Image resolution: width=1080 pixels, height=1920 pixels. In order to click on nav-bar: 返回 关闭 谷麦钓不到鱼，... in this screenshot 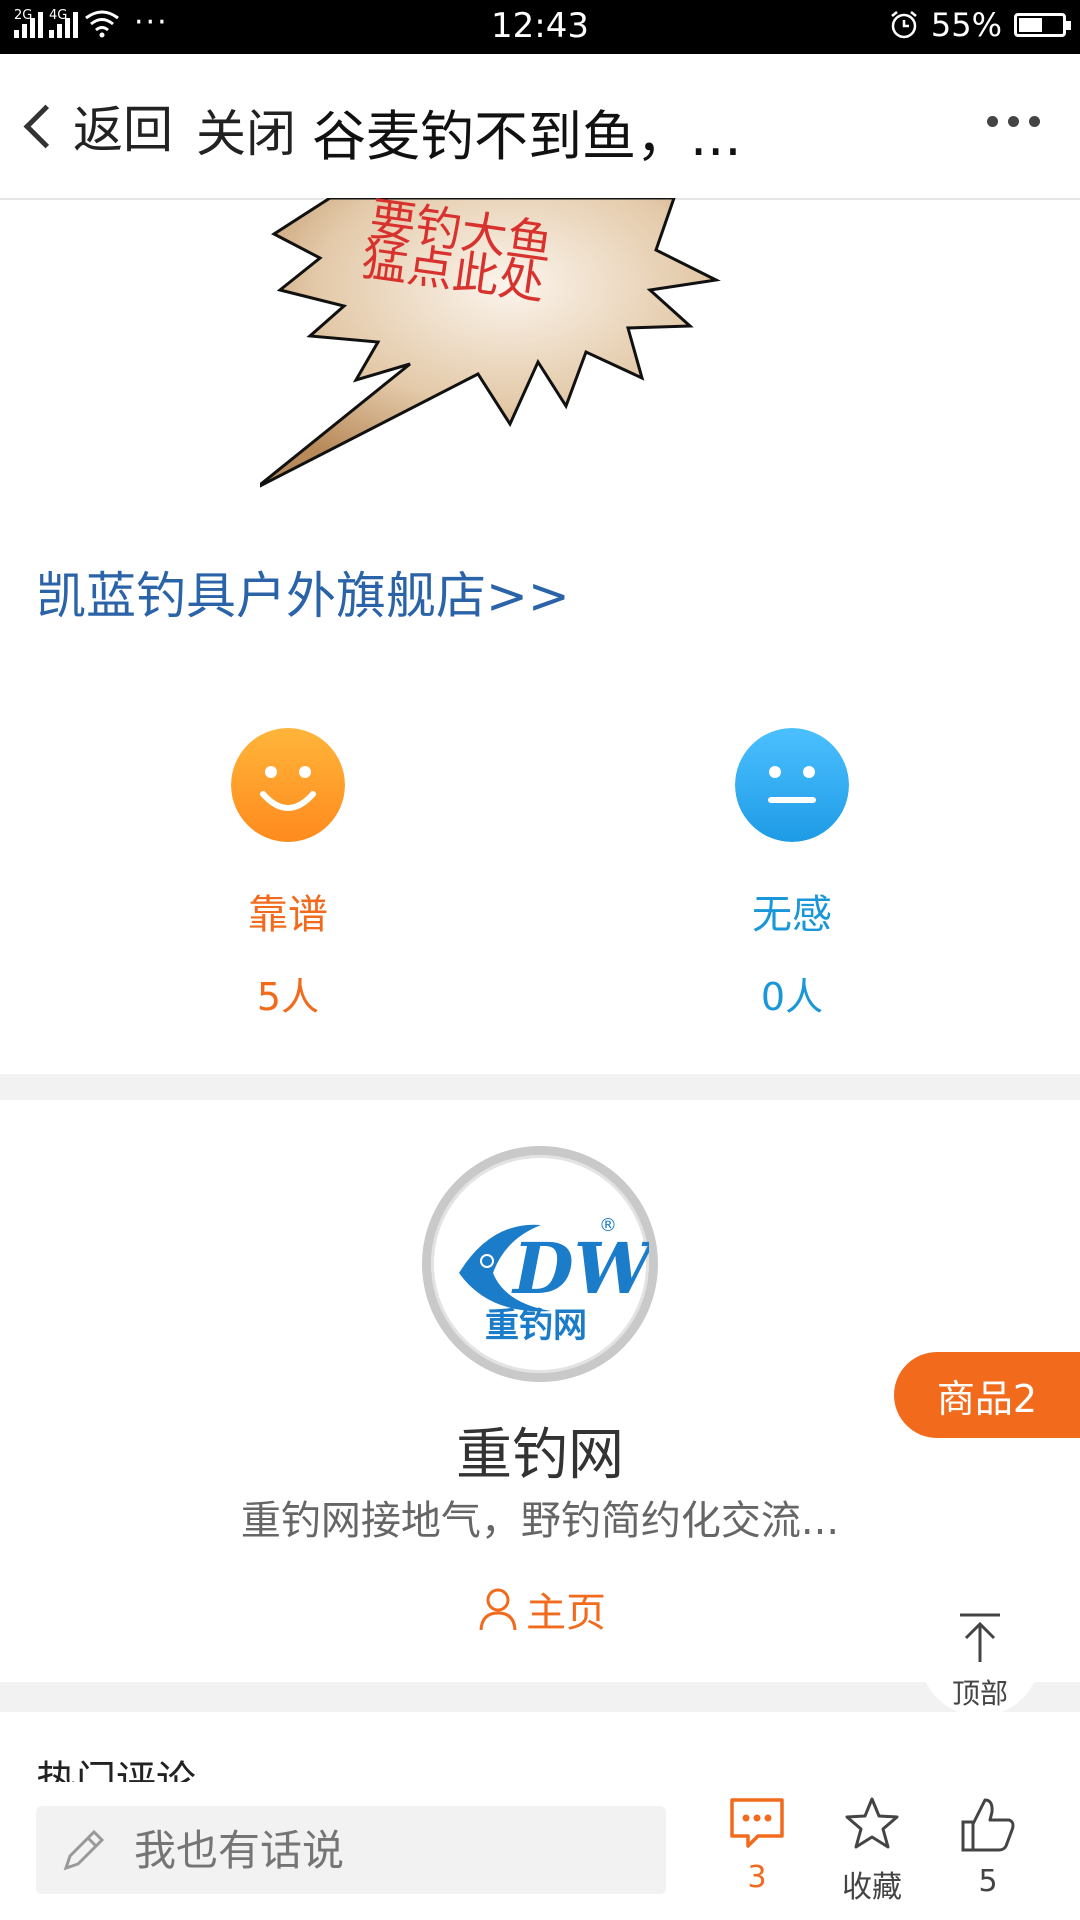, I will do `click(540, 127)`.